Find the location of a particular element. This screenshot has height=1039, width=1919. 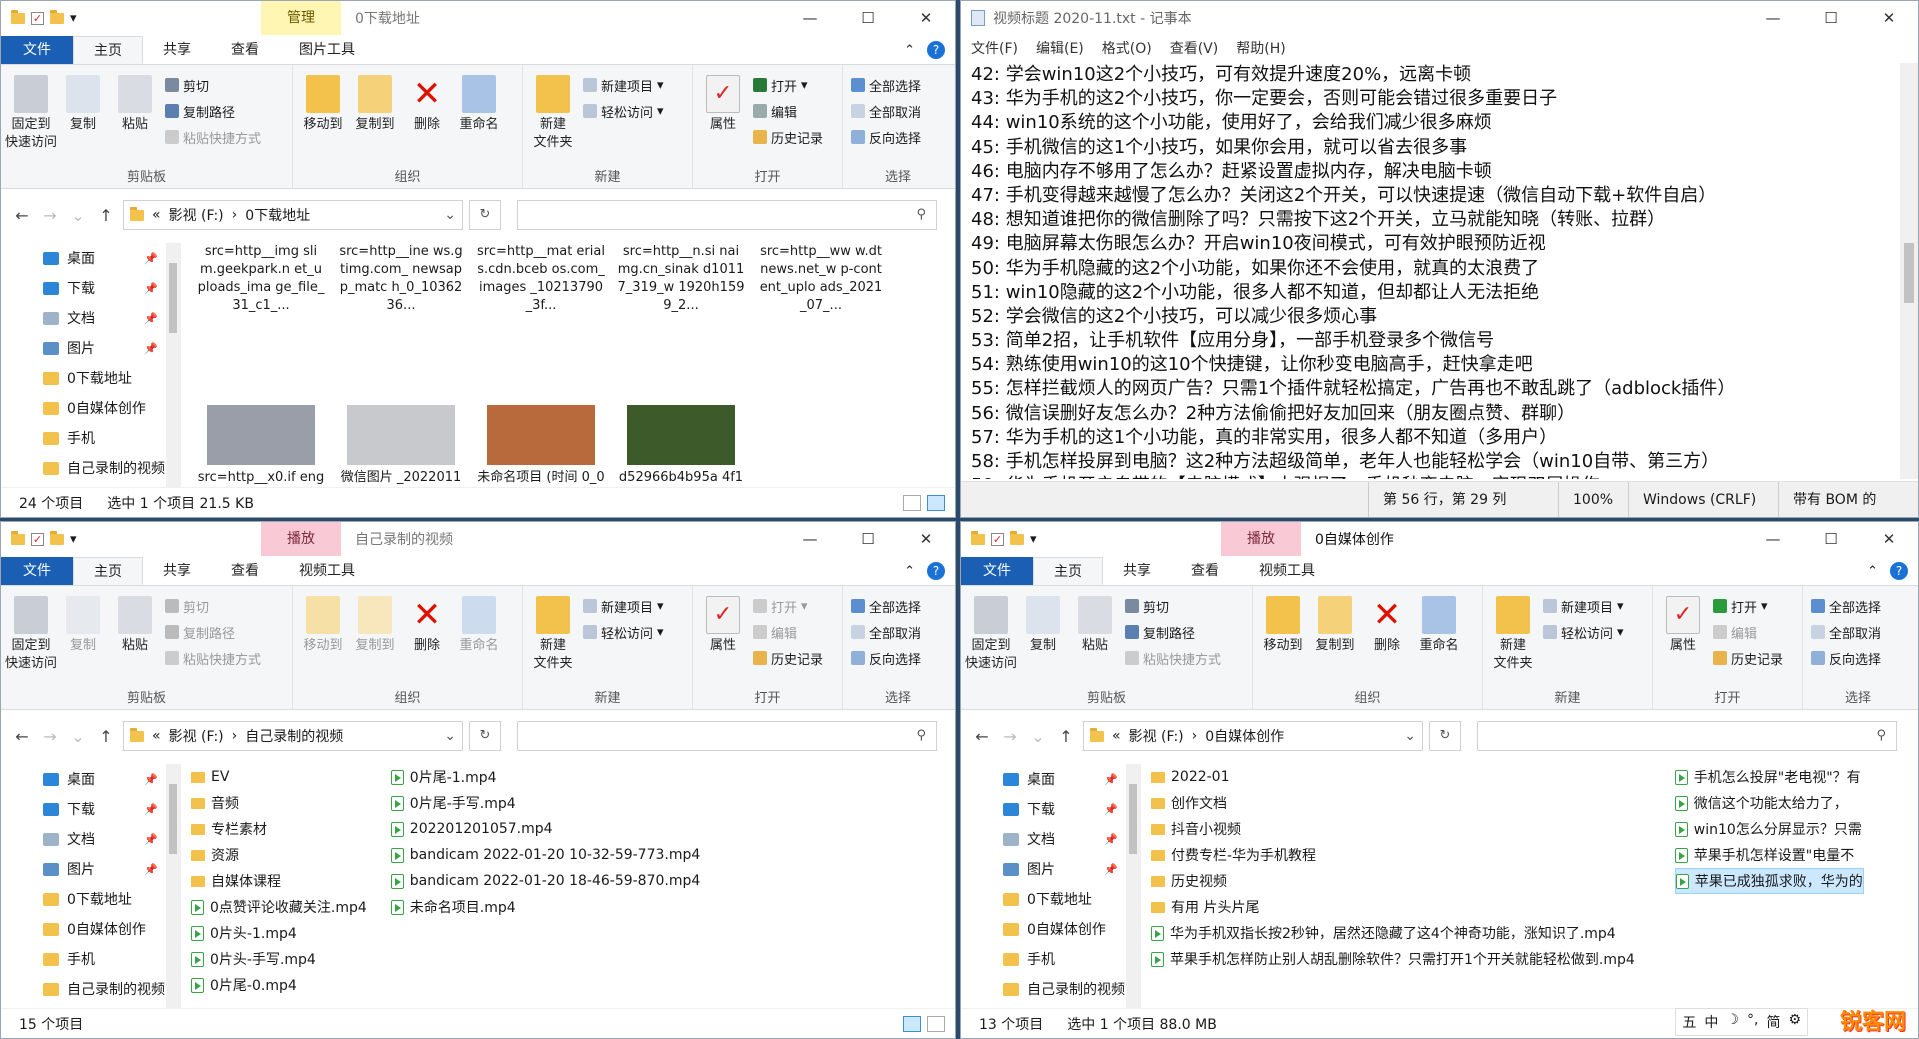

address-bar: « 影视 (F:) › 0自媒体创作 ⌄ is located at coordinates (1253, 736).